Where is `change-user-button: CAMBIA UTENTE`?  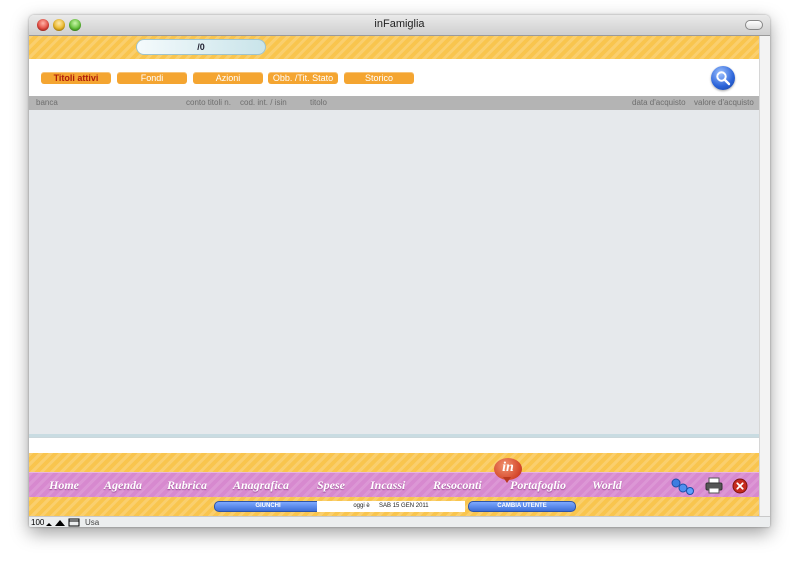
change-user-button: CAMBIA UTENTE is located at coordinates (522, 506).